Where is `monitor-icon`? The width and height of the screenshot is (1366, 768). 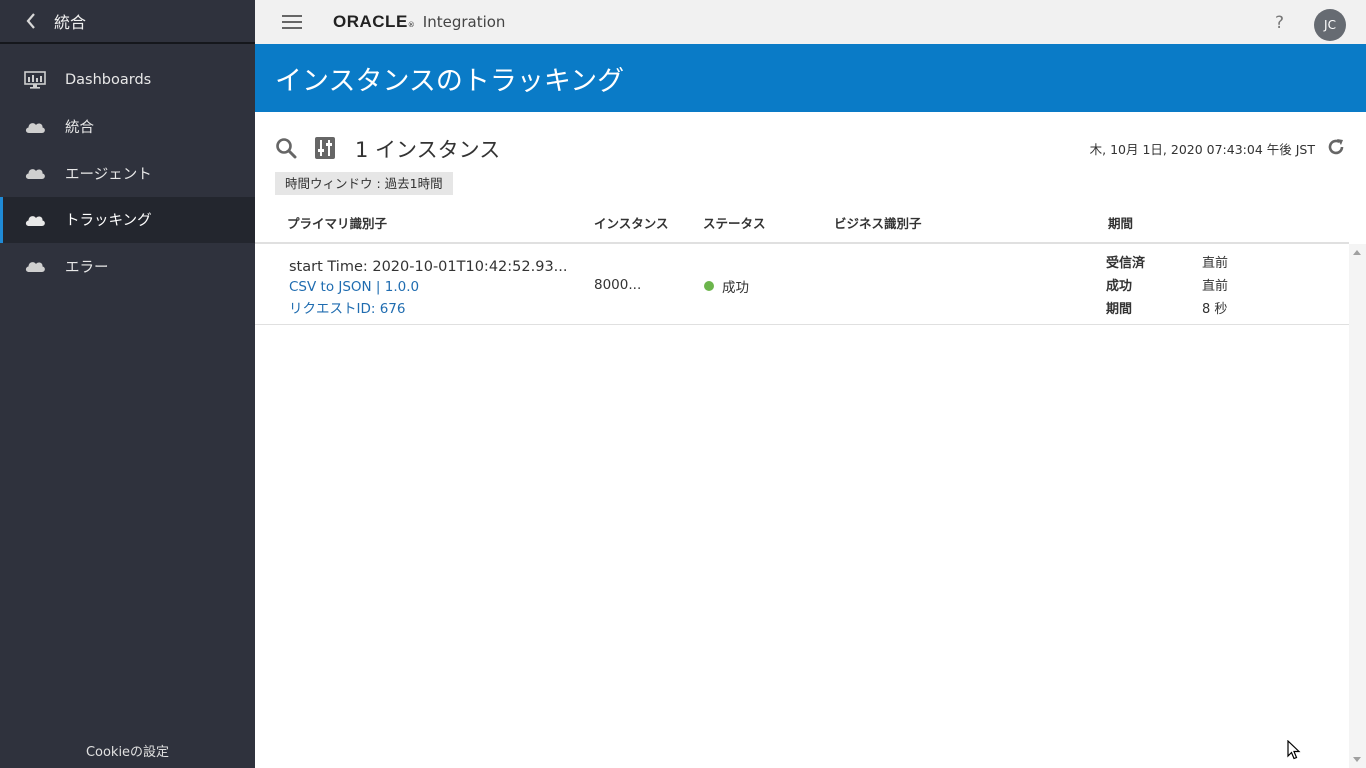
monitor-icon is located at coordinates (35, 80).